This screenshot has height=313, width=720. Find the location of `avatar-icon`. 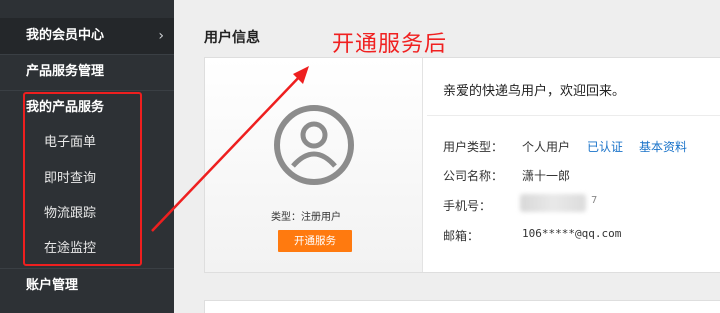

avatar-icon is located at coordinates (314, 145).